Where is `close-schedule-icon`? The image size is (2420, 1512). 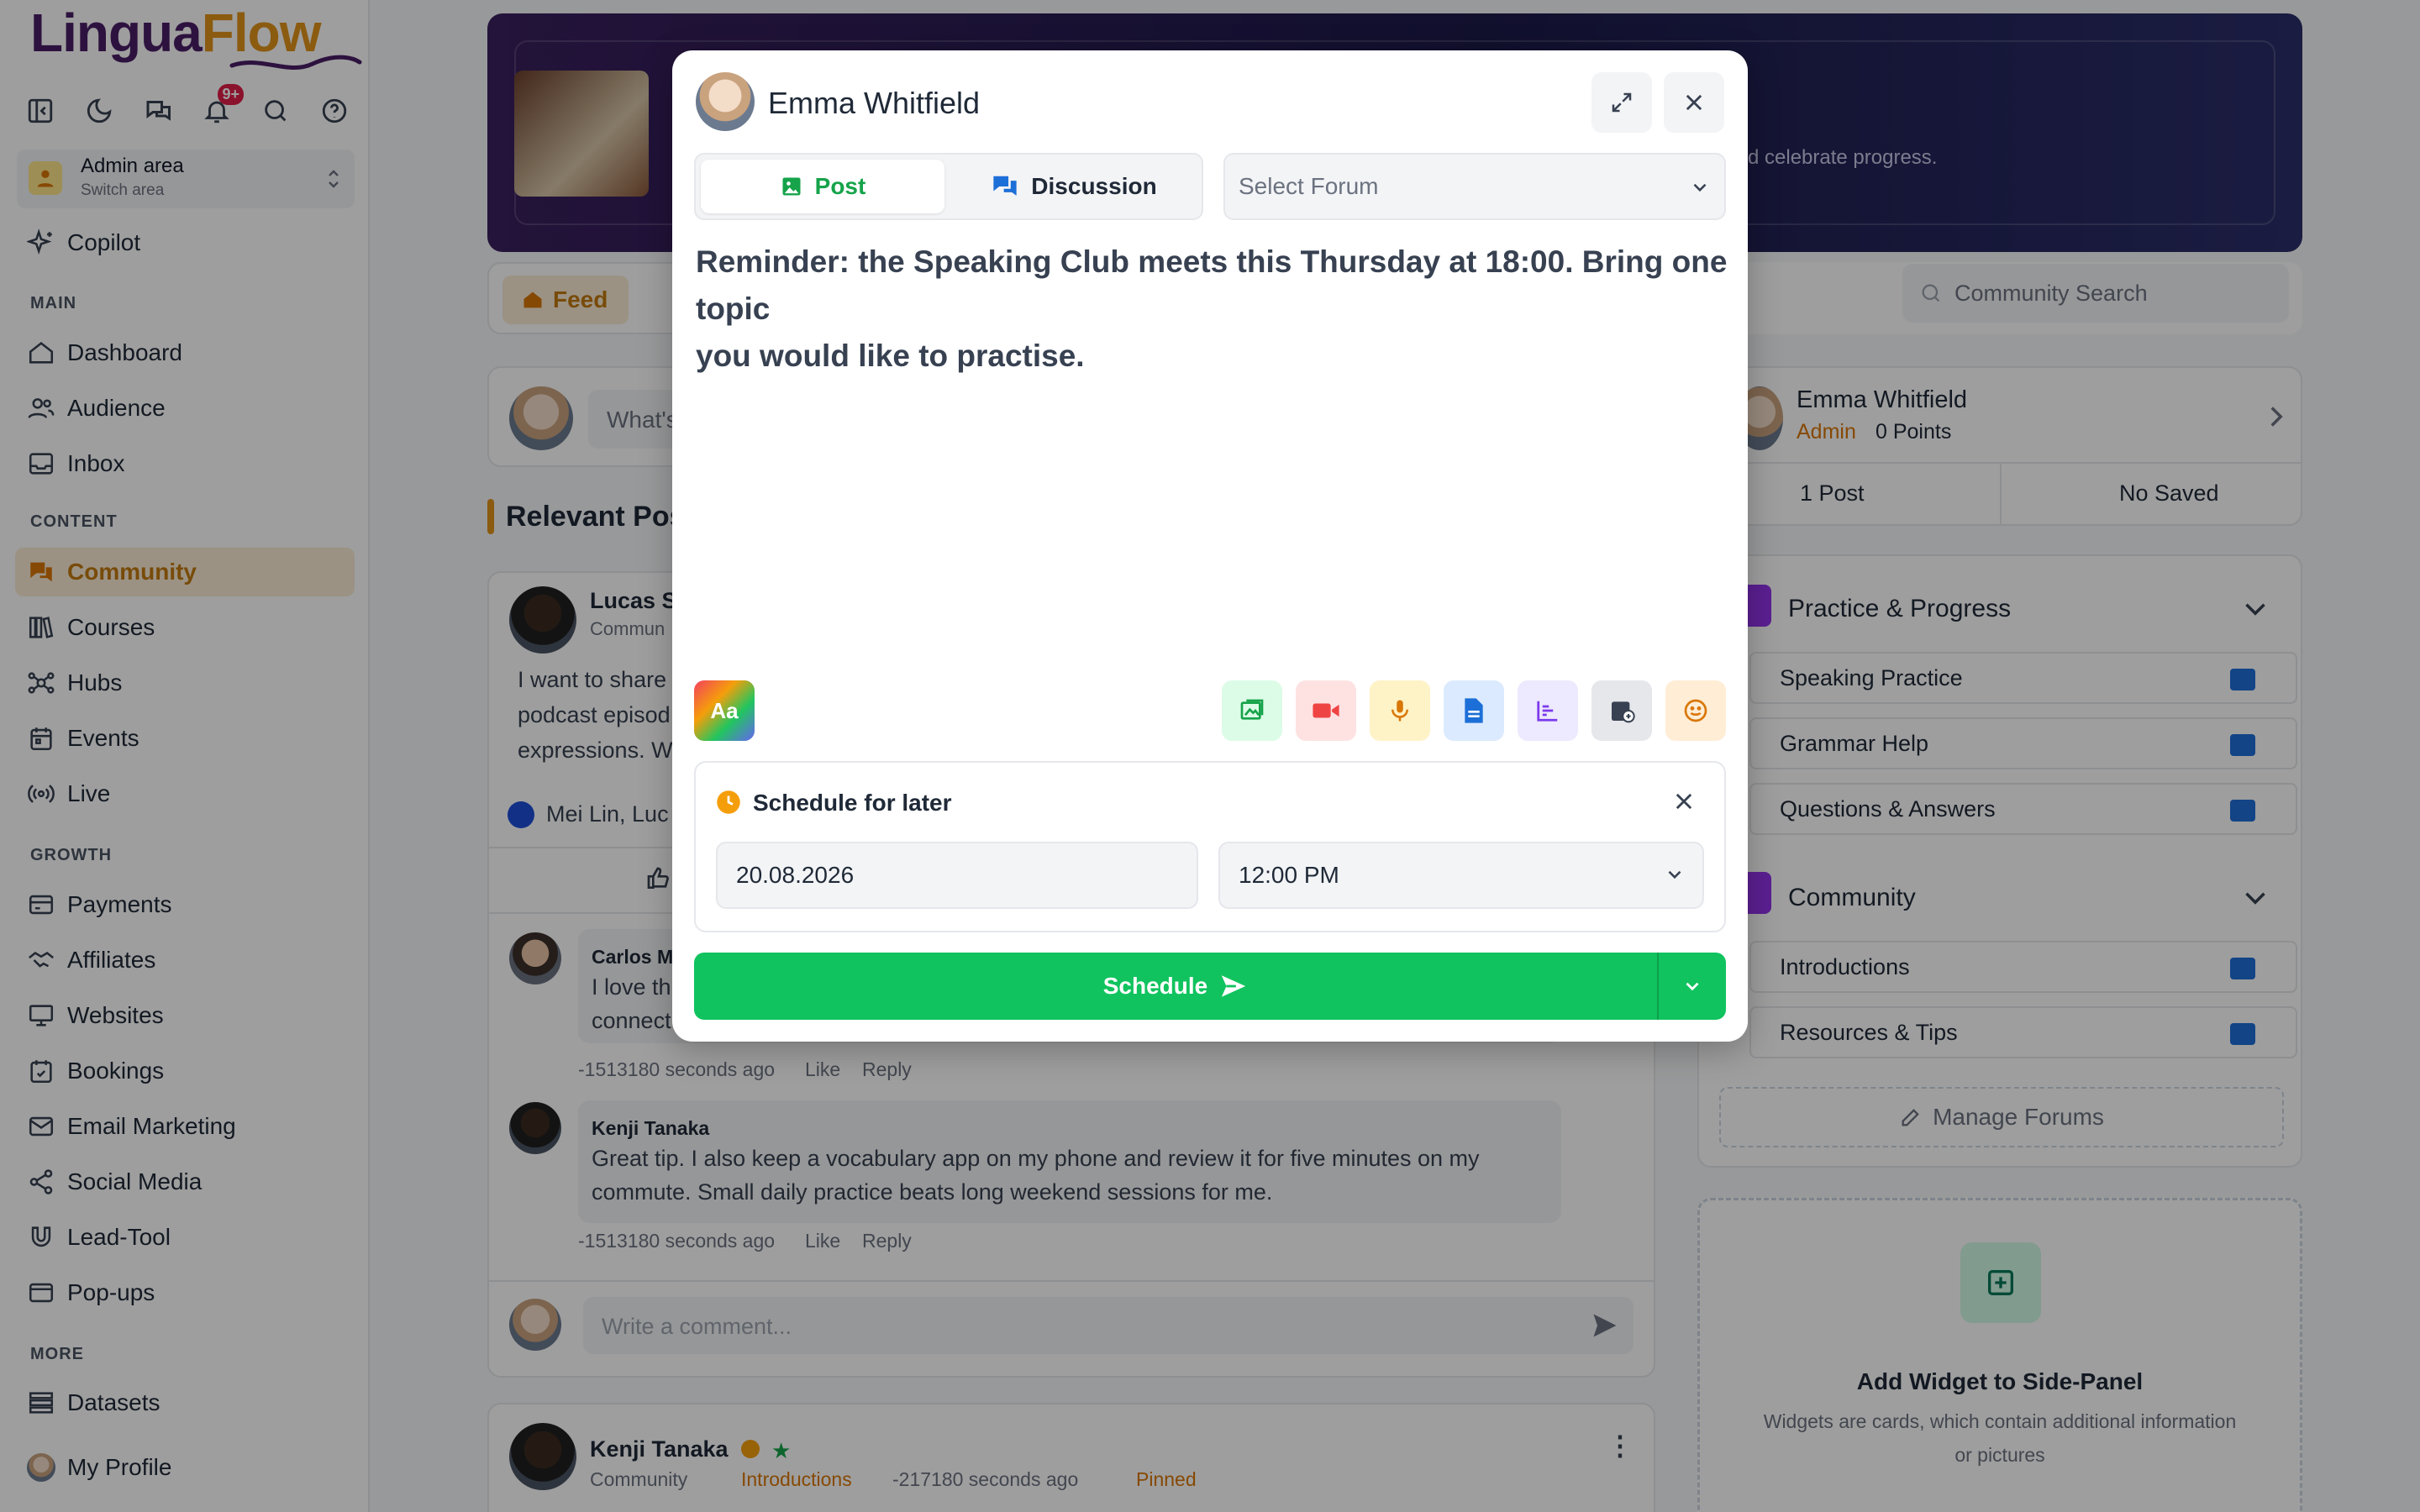 close-schedule-icon is located at coordinates (1684, 801).